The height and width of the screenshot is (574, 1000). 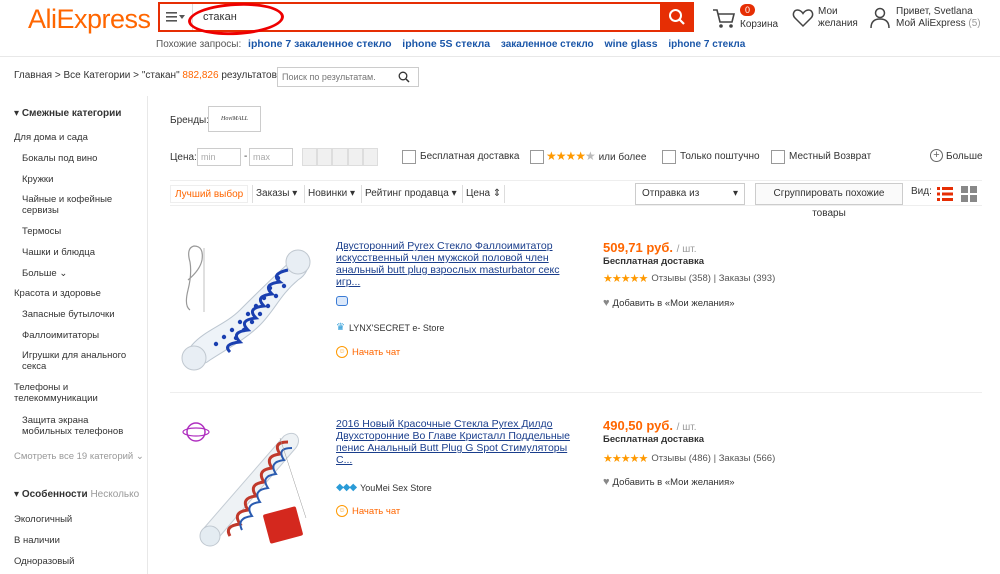 What do you see at coordinates (669, 157) in the screenshot?
I see `single-piece-checkbox` at bounding box center [669, 157].